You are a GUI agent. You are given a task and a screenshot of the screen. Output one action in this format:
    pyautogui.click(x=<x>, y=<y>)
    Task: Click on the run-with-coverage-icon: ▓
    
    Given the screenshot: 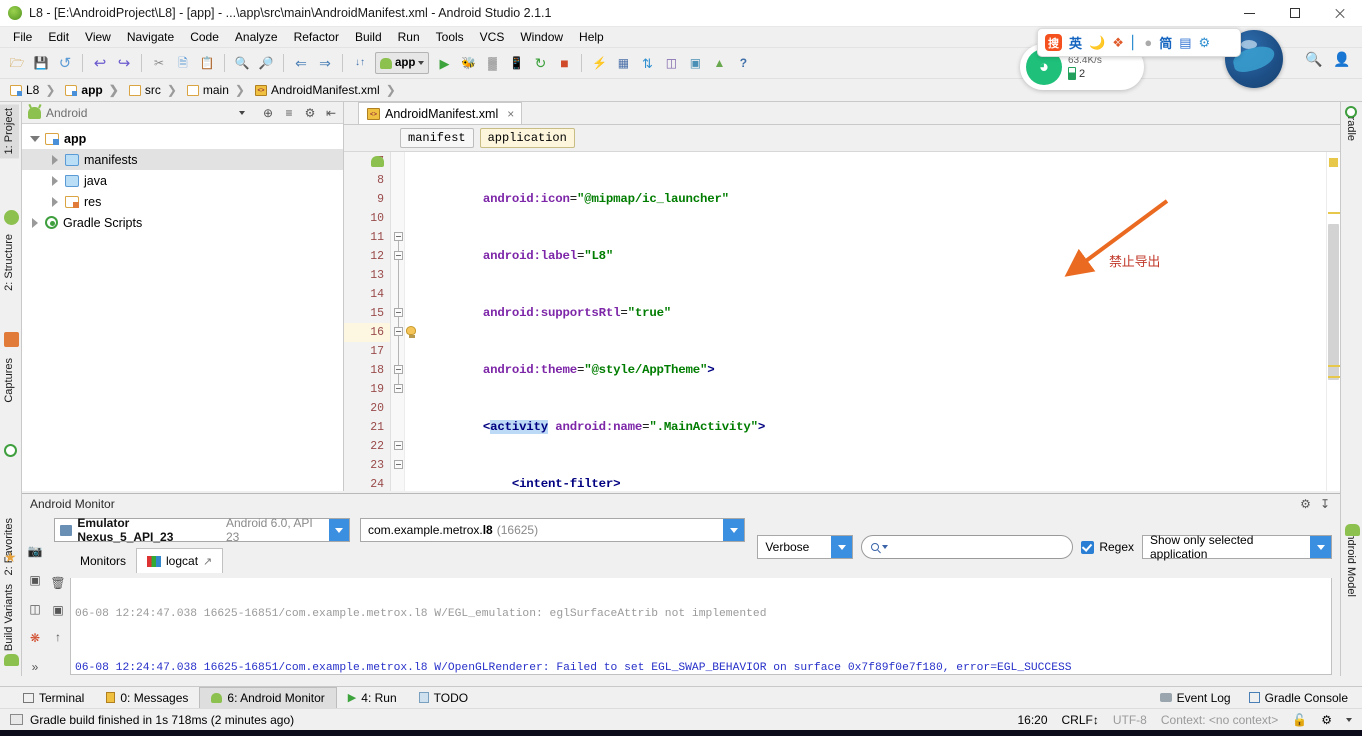 What is the action you would take?
    pyautogui.click(x=492, y=63)
    